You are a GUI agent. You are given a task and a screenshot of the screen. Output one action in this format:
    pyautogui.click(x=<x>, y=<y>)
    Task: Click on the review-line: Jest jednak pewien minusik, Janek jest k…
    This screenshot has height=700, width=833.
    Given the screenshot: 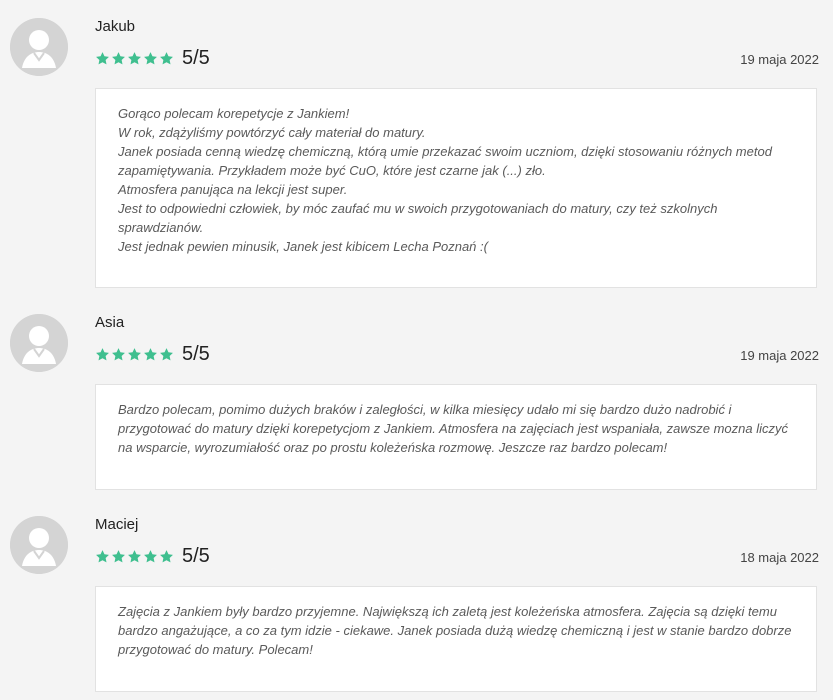 What is the action you would take?
    pyautogui.click(x=303, y=246)
    